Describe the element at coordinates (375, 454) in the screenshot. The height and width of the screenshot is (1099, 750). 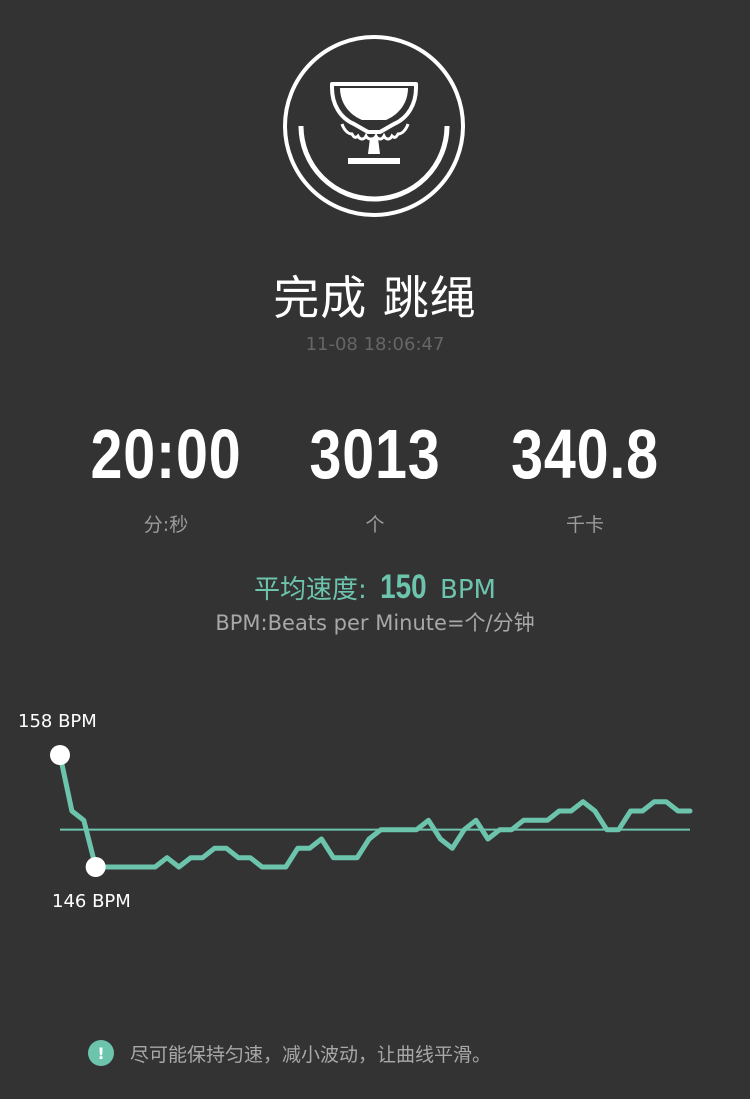
I see `count-value: 3013` at that location.